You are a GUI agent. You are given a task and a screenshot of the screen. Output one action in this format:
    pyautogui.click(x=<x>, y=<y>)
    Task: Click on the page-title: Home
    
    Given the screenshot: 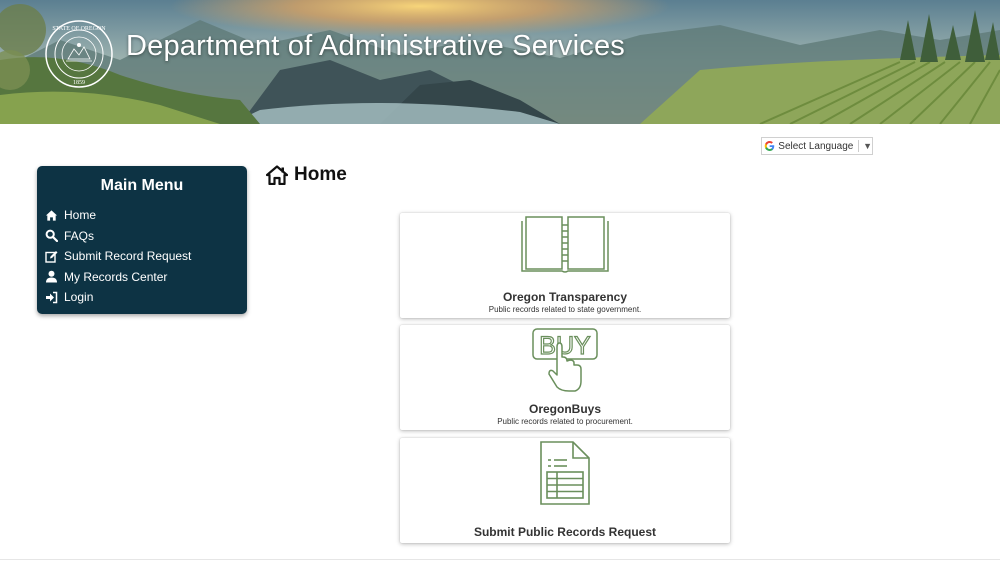 What is the action you would take?
    pyautogui.click(x=306, y=175)
    